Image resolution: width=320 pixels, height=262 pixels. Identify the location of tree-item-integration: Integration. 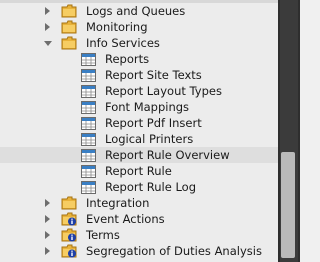
(150, 203).